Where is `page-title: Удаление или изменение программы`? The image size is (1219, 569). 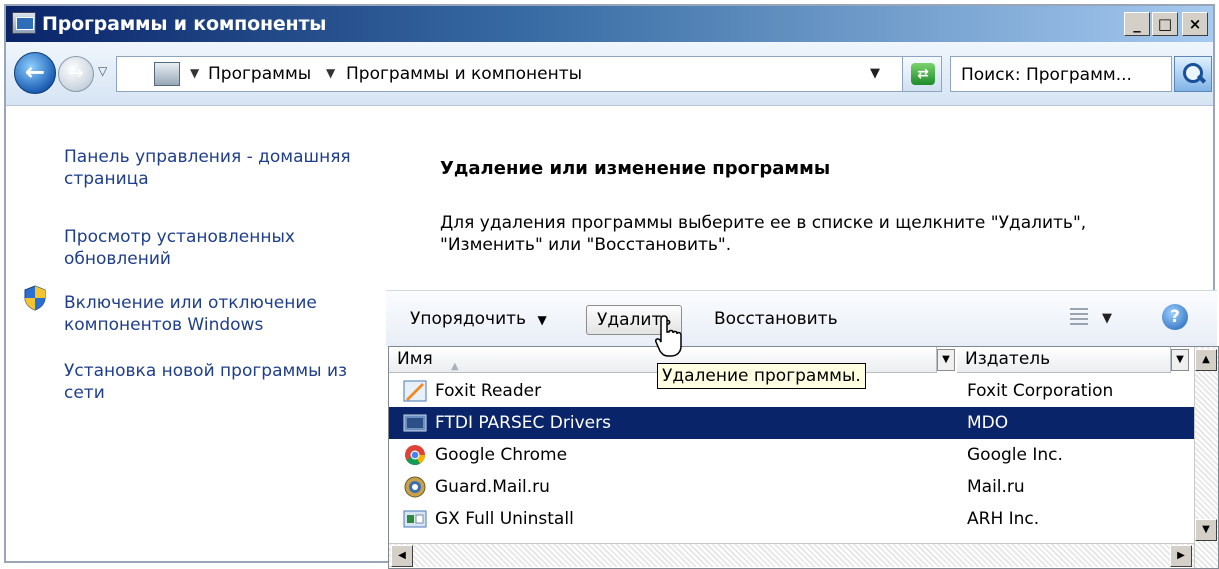 page-title: Удаление или изменение программы is located at coordinates (635, 168).